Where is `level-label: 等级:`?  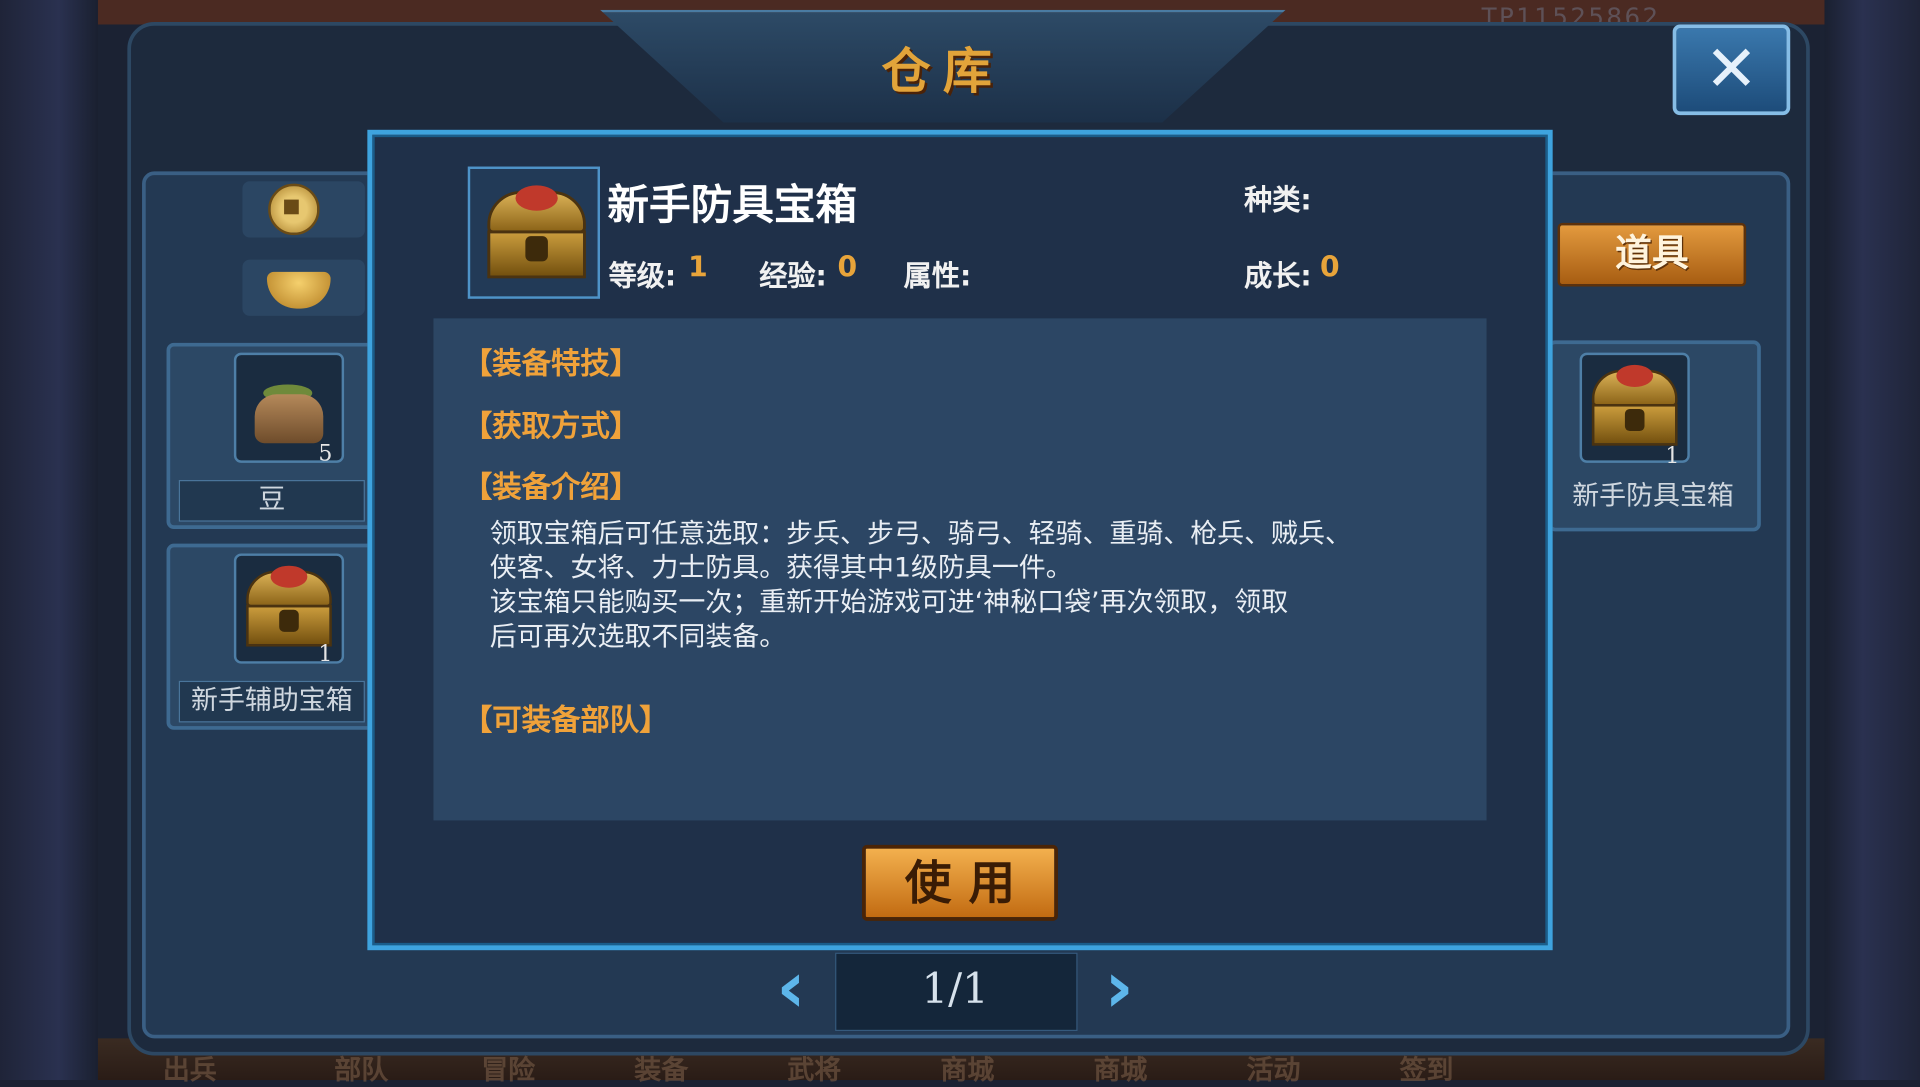
level-label: 等级: is located at coordinates (642, 276).